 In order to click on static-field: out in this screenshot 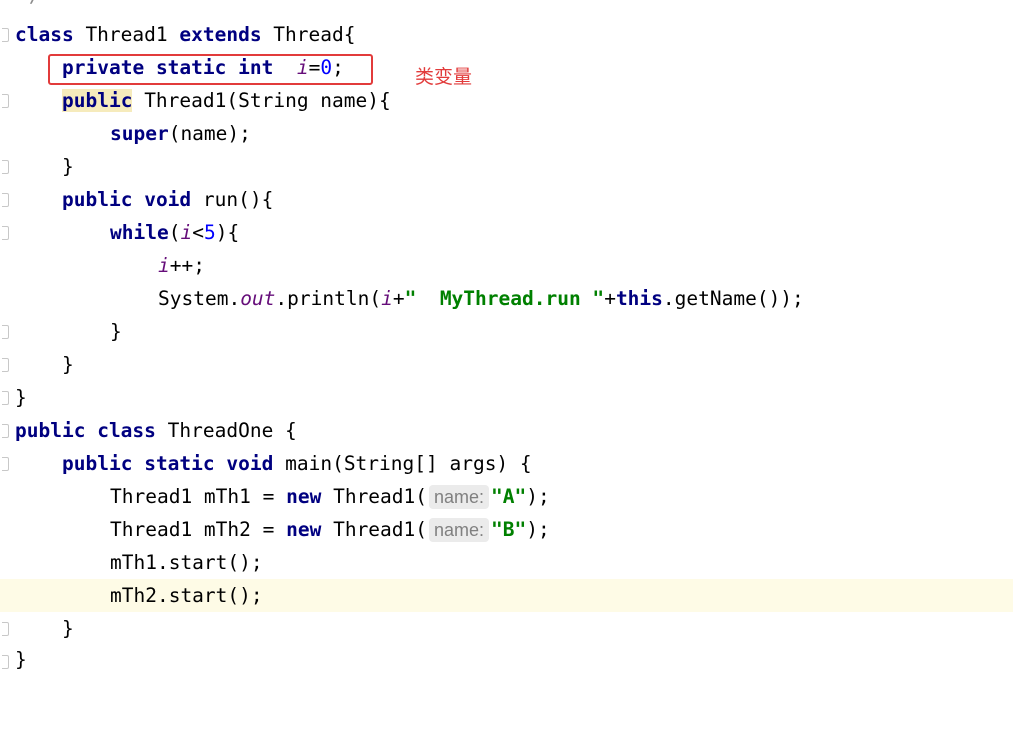, I will do `click(258, 298)`.